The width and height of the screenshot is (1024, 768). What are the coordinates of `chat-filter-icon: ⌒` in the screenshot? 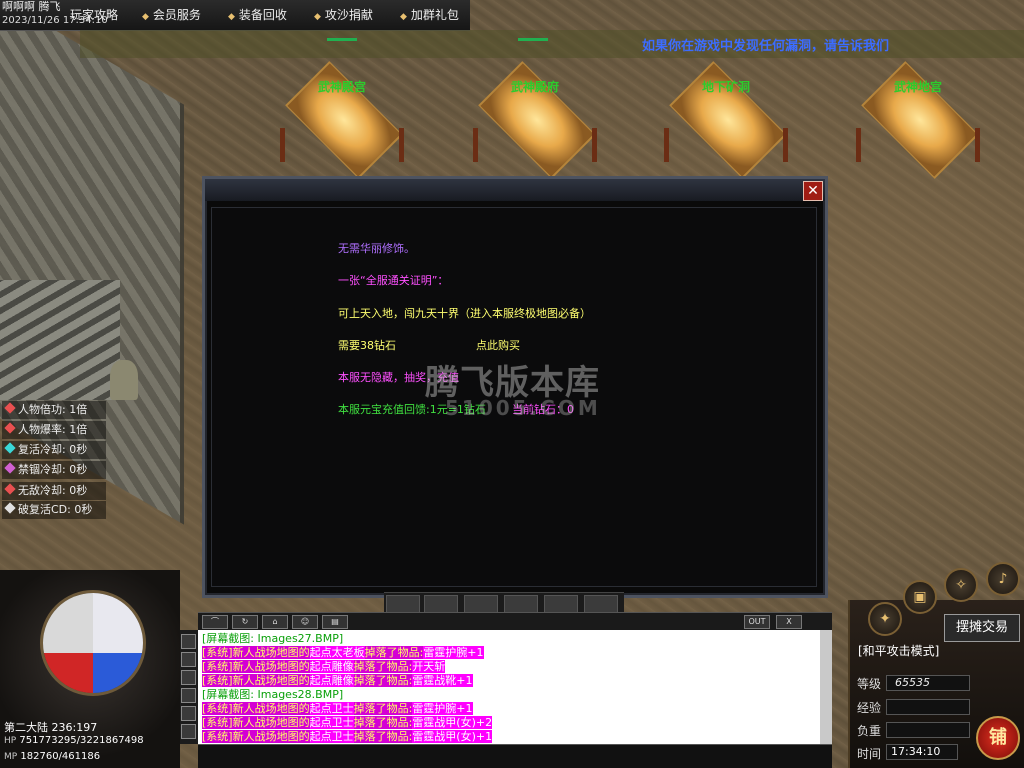 It's located at (215, 622).